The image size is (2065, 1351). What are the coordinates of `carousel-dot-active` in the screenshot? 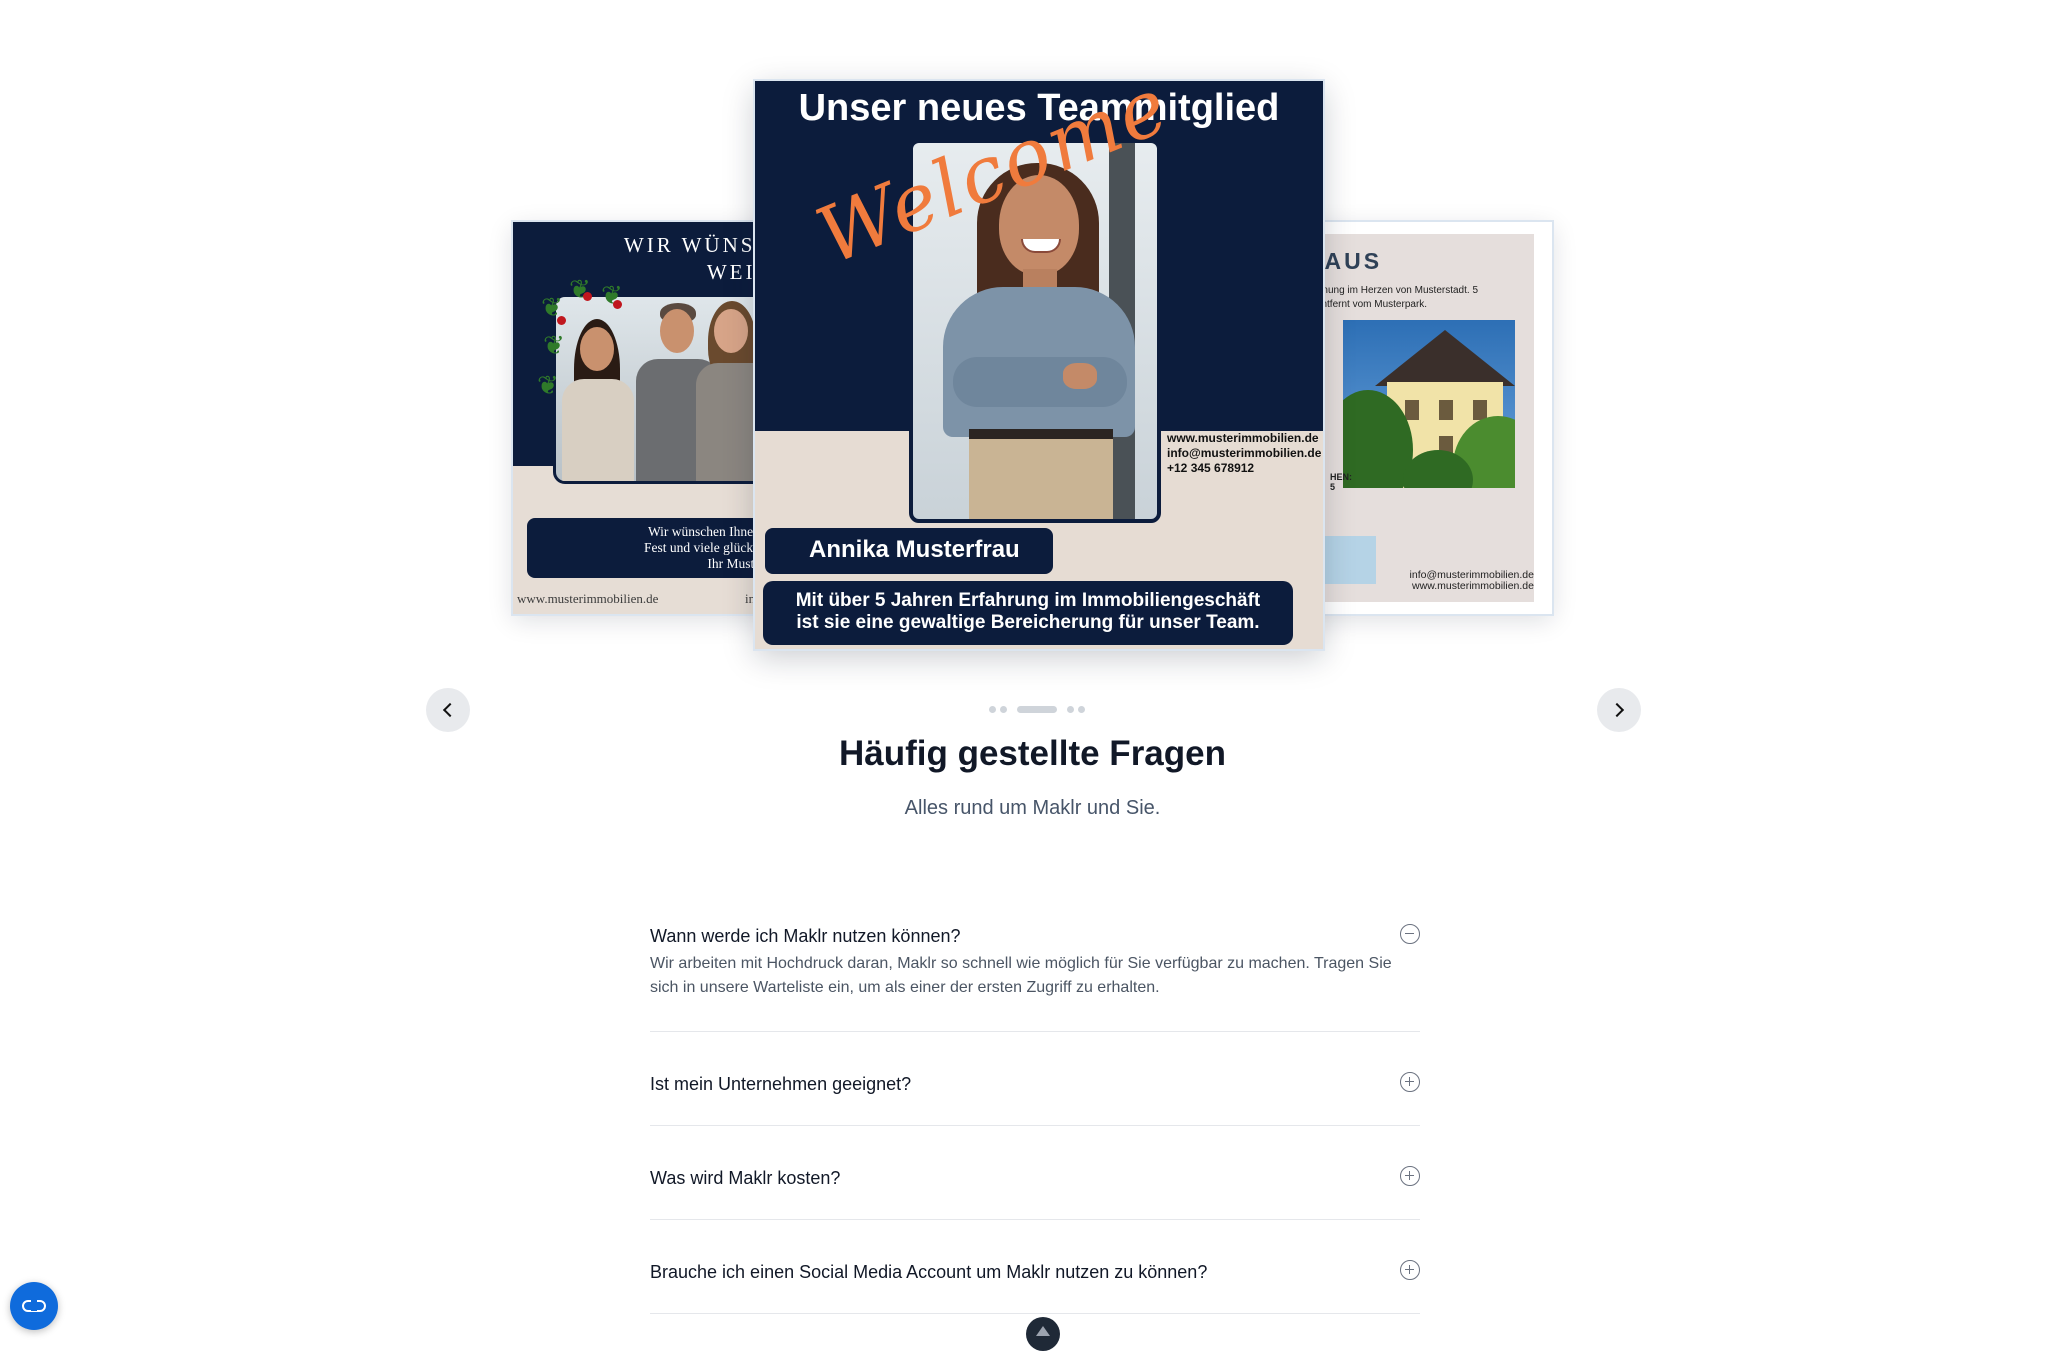 It's located at (1037, 709).